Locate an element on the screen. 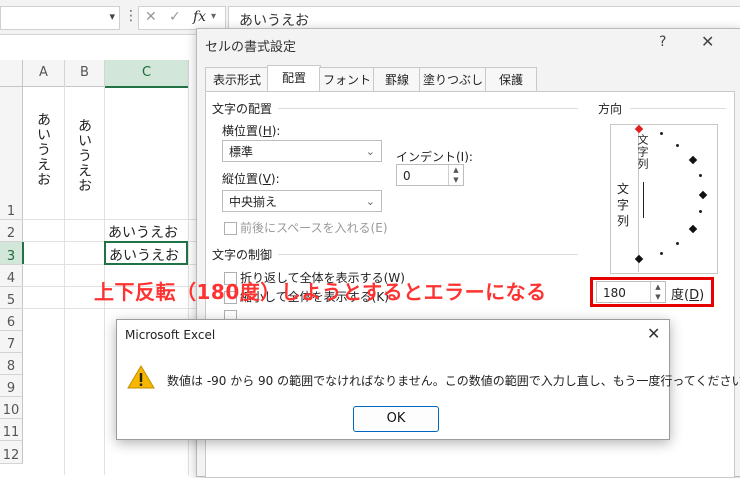 The image size is (740, 478). row-number: 5 is located at coordinates (11, 300).